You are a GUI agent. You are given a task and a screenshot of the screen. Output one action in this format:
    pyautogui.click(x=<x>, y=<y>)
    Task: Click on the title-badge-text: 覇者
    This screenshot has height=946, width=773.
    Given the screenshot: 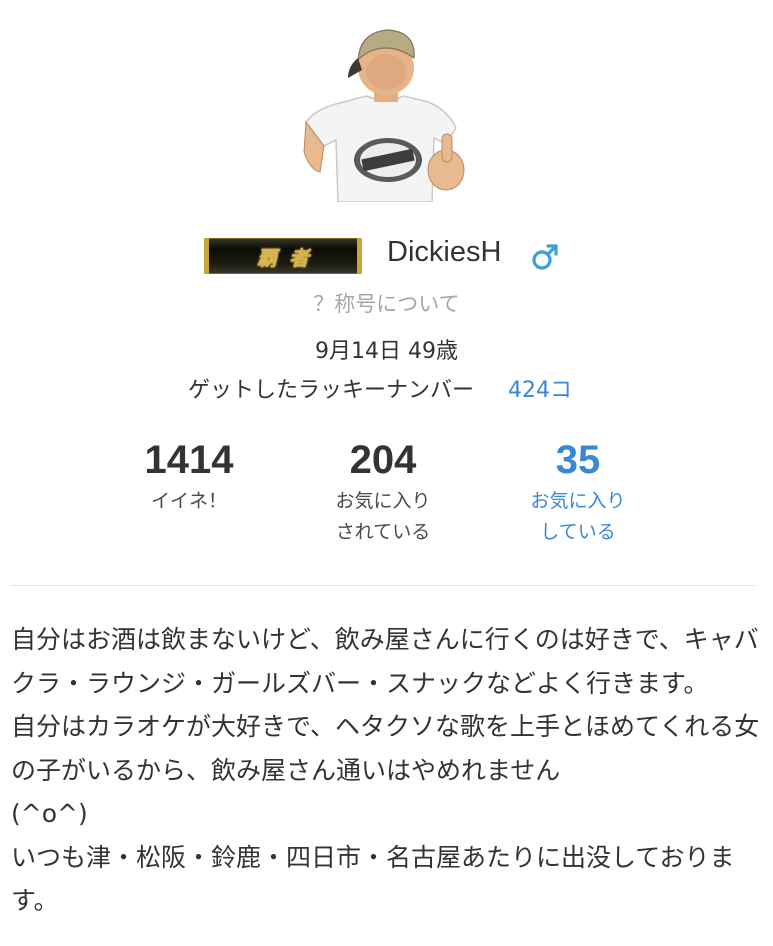 What is the action you would take?
    pyautogui.click(x=289, y=257)
    